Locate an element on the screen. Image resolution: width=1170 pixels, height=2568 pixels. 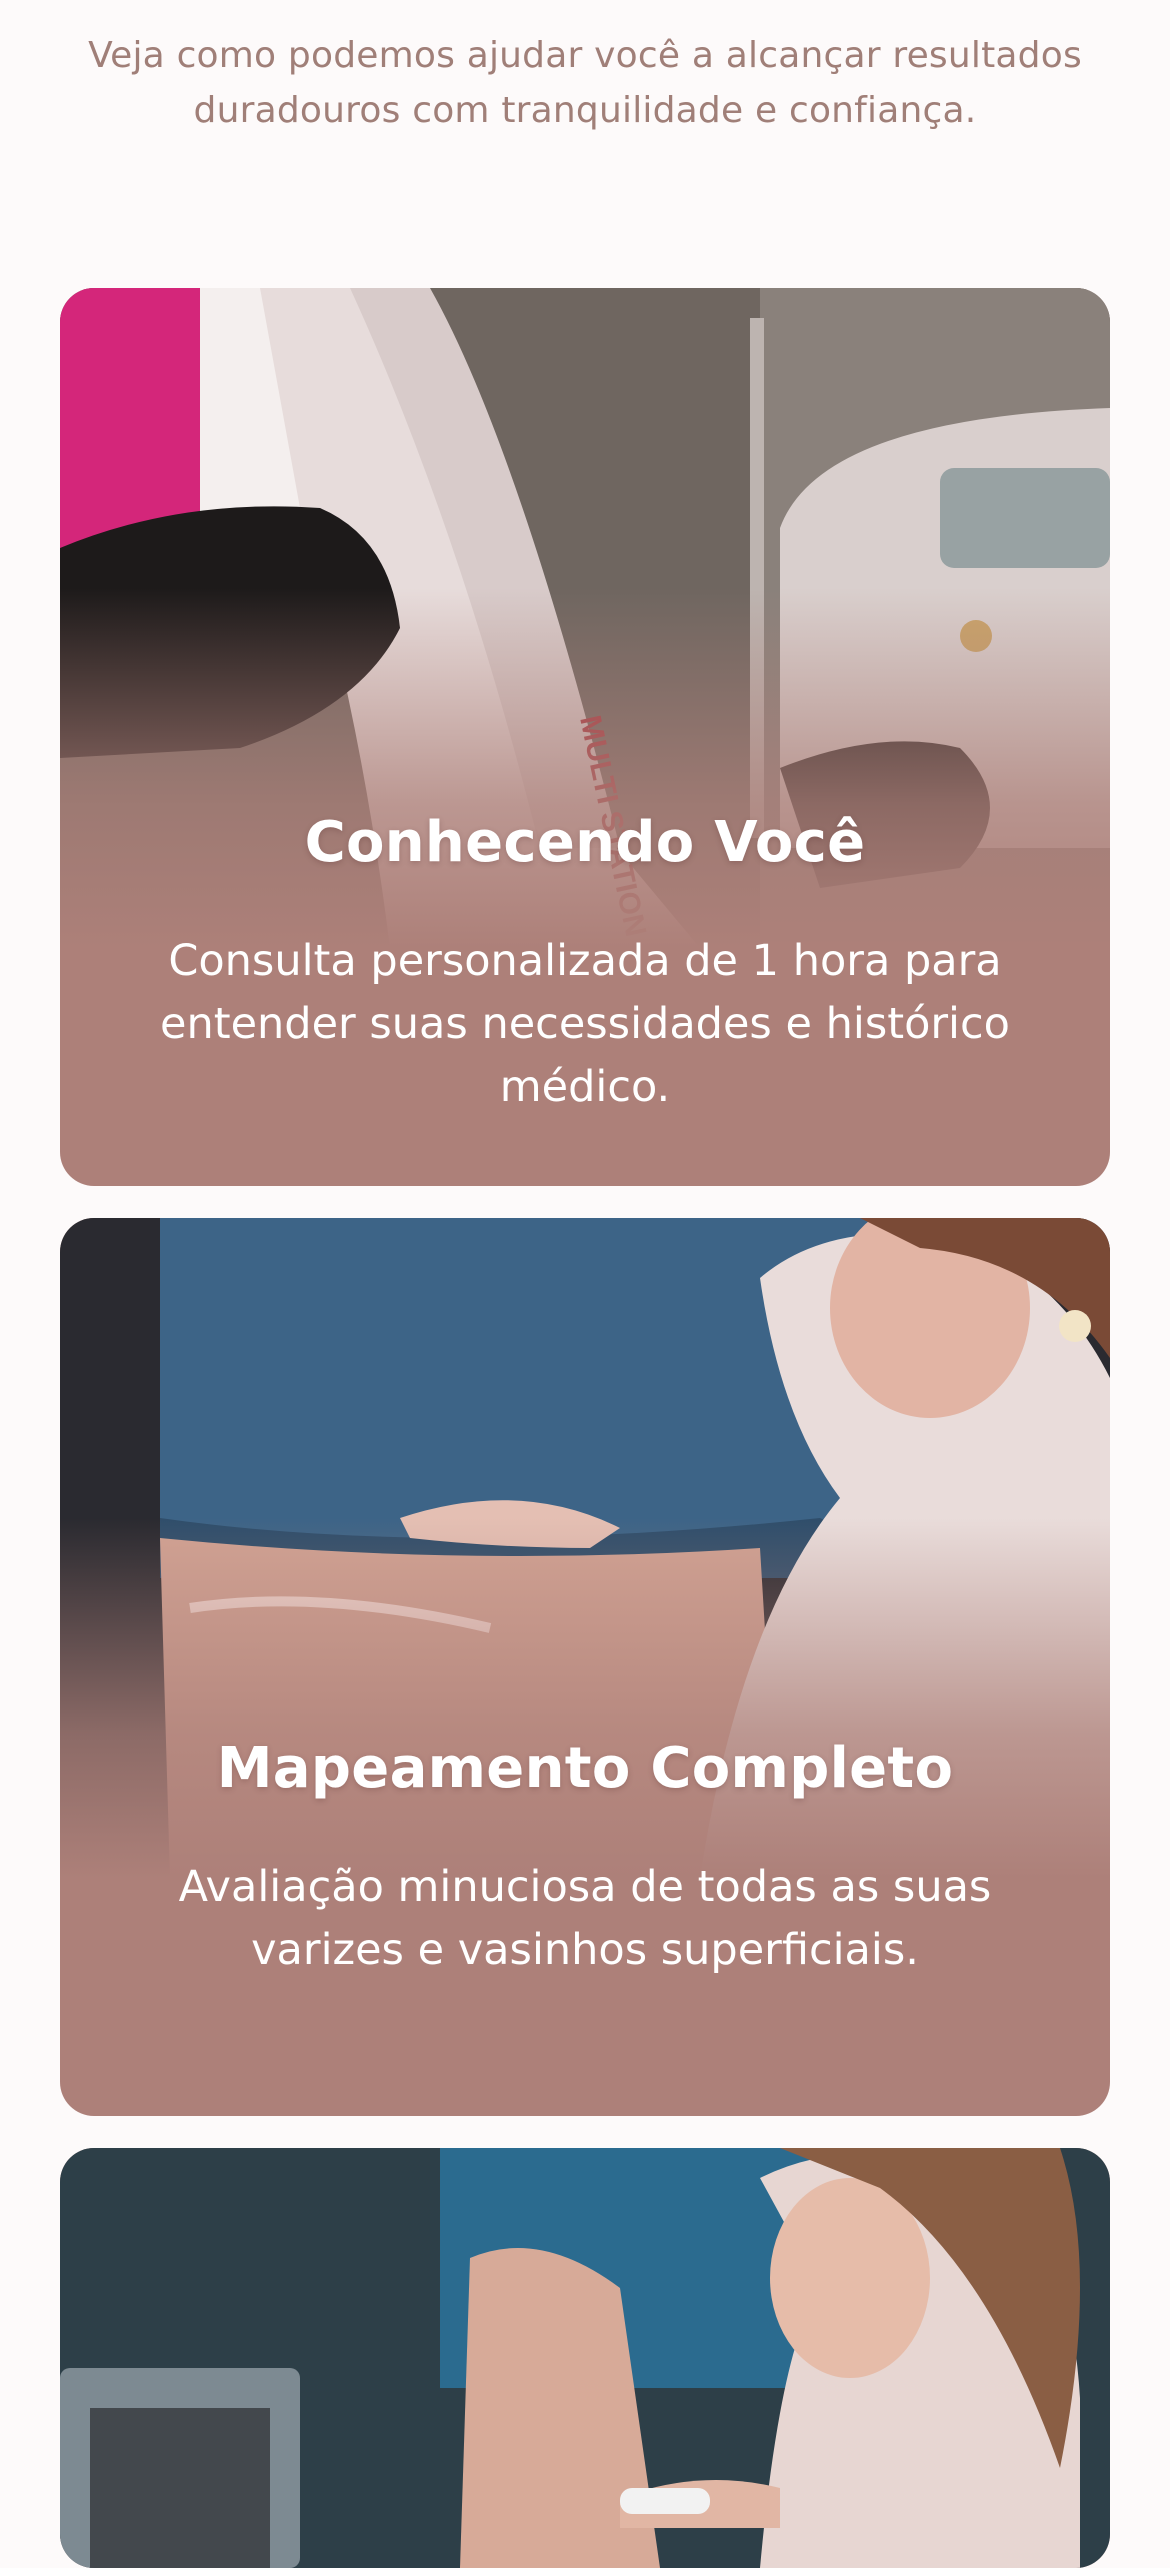
card-title: Mapeamento Completo is located at coordinates (585, 1768).